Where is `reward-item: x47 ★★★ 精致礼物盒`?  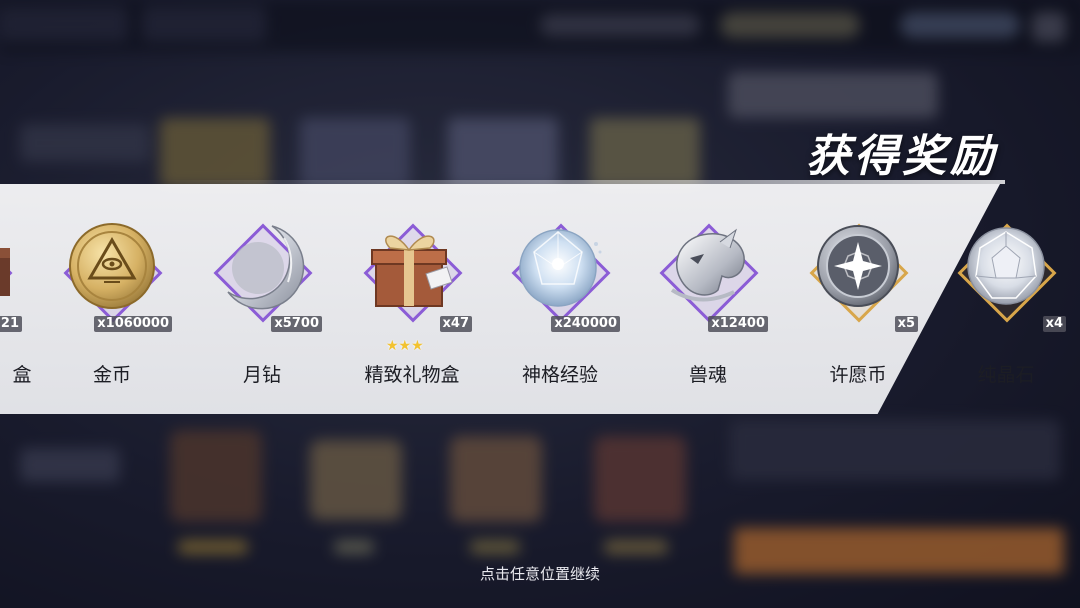 reward-item: x47 ★★★ 精致礼物盒 is located at coordinates (412, 309).